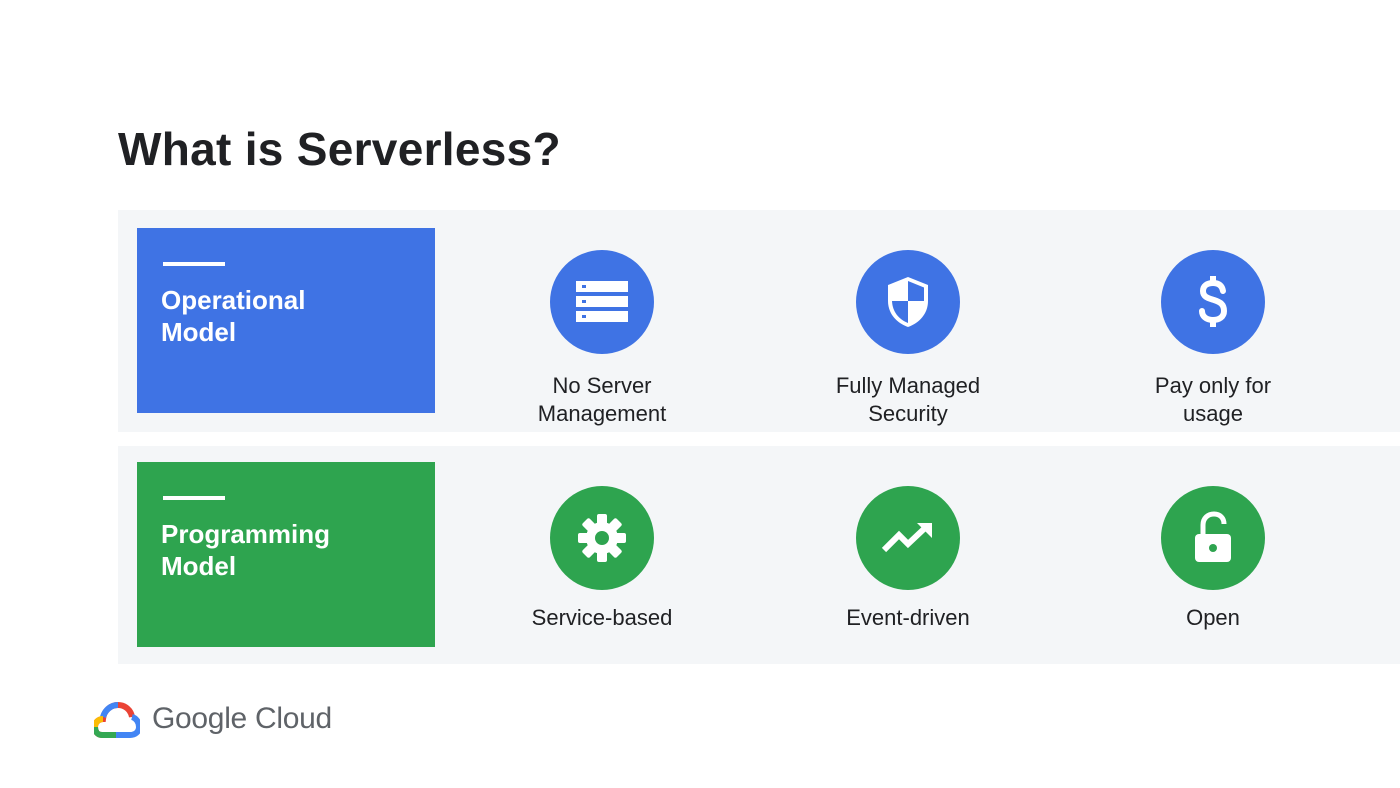 The width and height of the screenshot is (1400, 788). I want to click on trending-up-icon, so click(906, 538).